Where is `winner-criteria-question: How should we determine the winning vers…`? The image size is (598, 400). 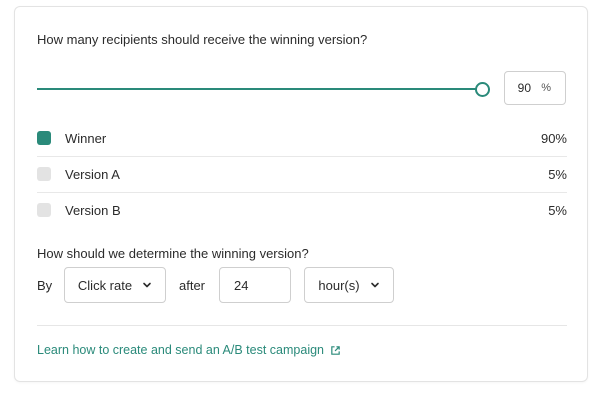
winner-criteria-question: How should we determine the winning vers… is located at coordinates (173, 253).